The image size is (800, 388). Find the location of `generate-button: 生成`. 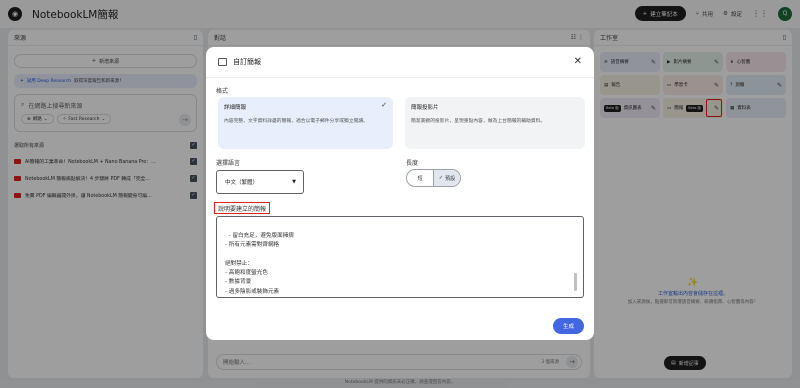

generate-button: 生成 is located at coordinates (568, 326).